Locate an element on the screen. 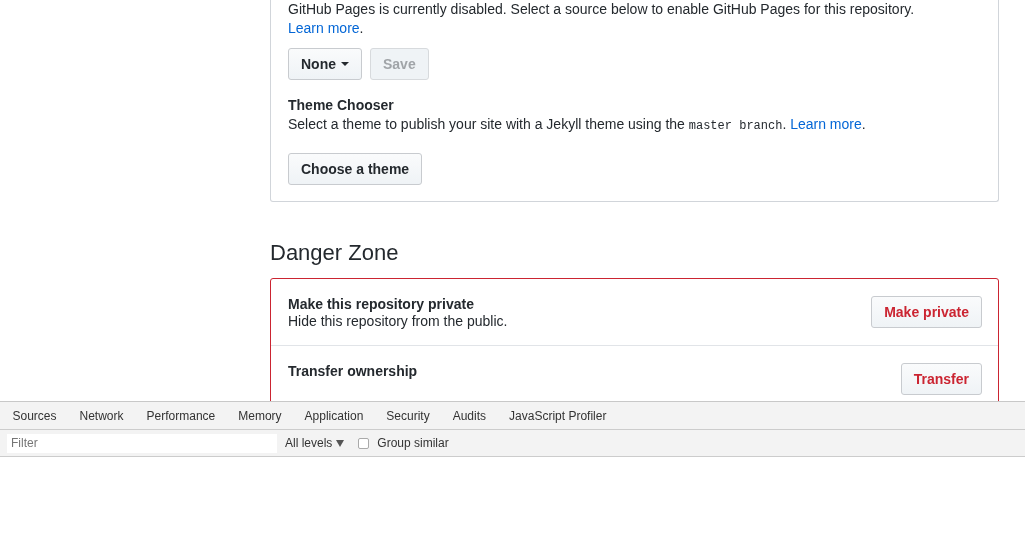  source-dropdown: None is located at coordinates (325, 64).